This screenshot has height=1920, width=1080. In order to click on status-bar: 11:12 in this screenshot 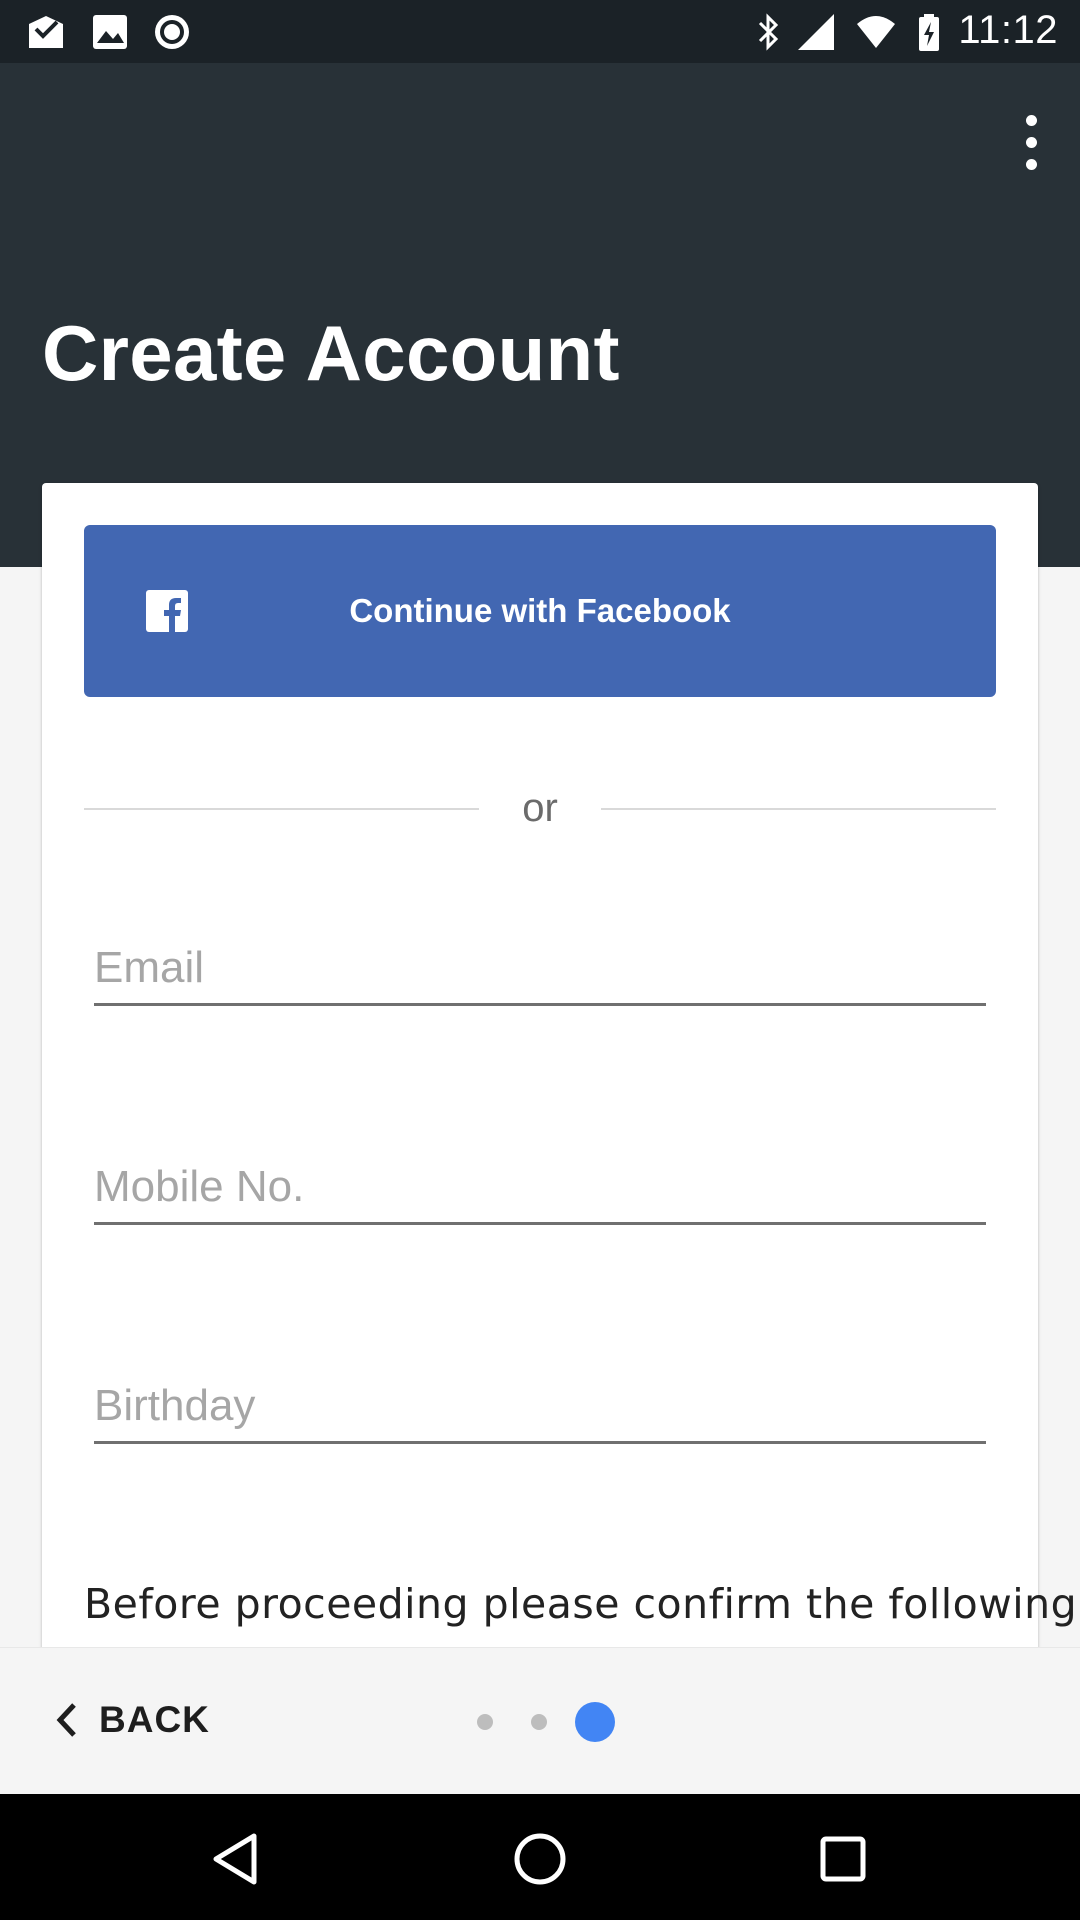, I will do `click(540, 31)`.